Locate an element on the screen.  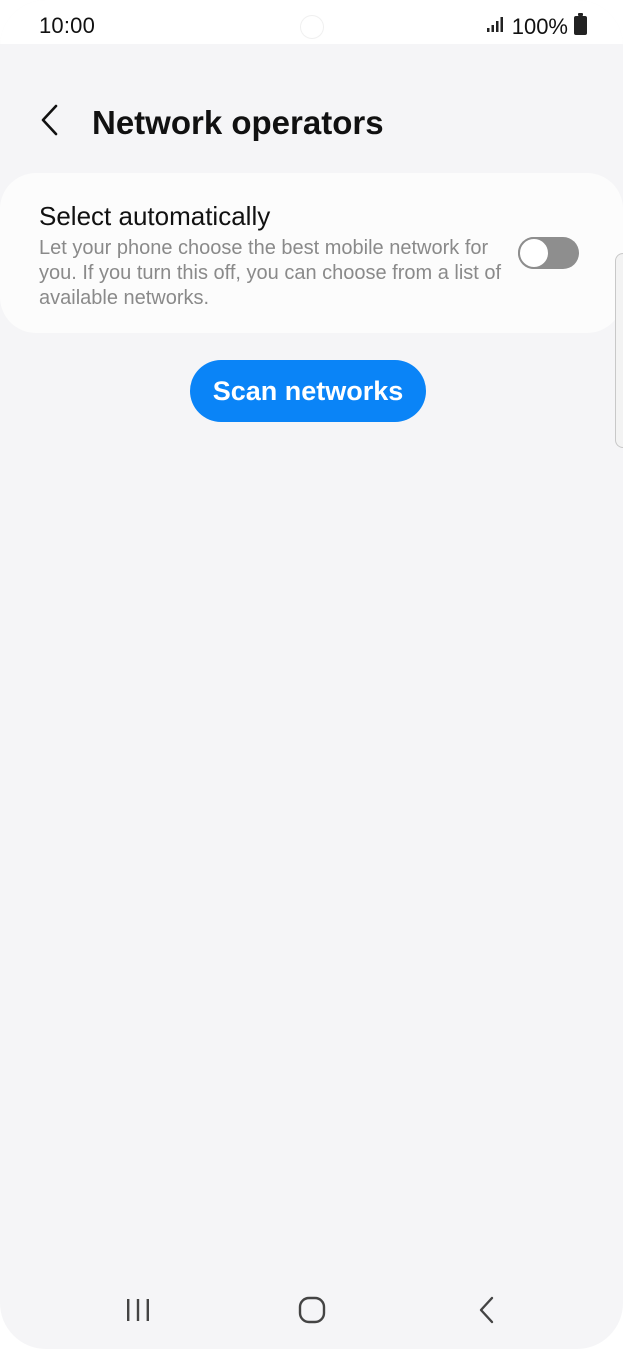
chevron-left-icon is located at coordinates (50, 122).